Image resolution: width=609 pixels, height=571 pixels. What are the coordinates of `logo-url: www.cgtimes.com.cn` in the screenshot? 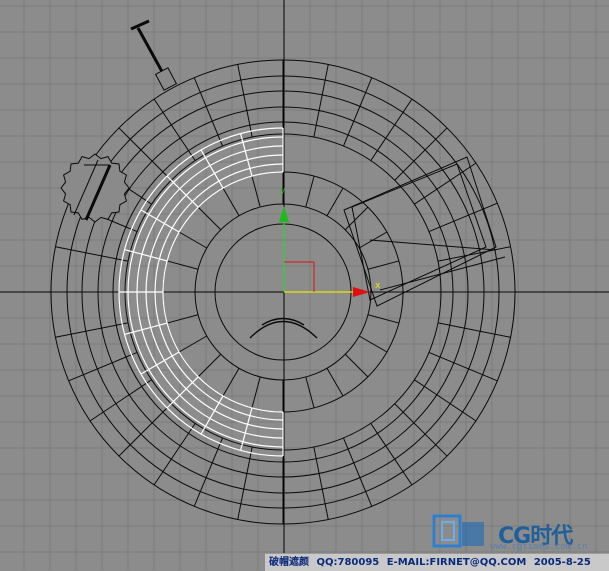 It's located at (539, 547).